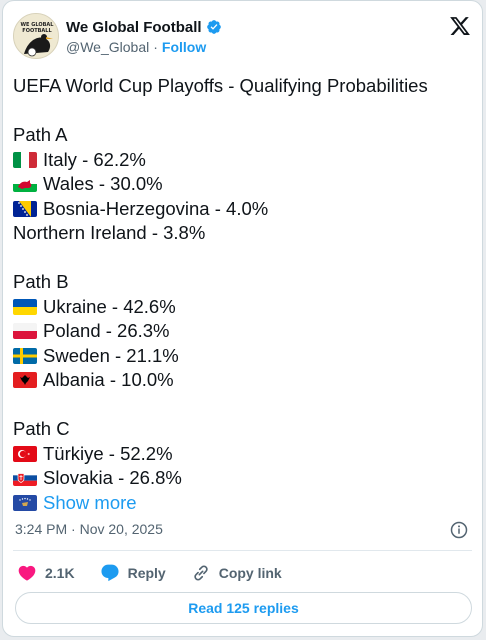 The width and height of the screenshot is (486, 640). Describe the element at coordinates (243, 503) in the screenshot. I see `show-more-line: Show more` at that location.